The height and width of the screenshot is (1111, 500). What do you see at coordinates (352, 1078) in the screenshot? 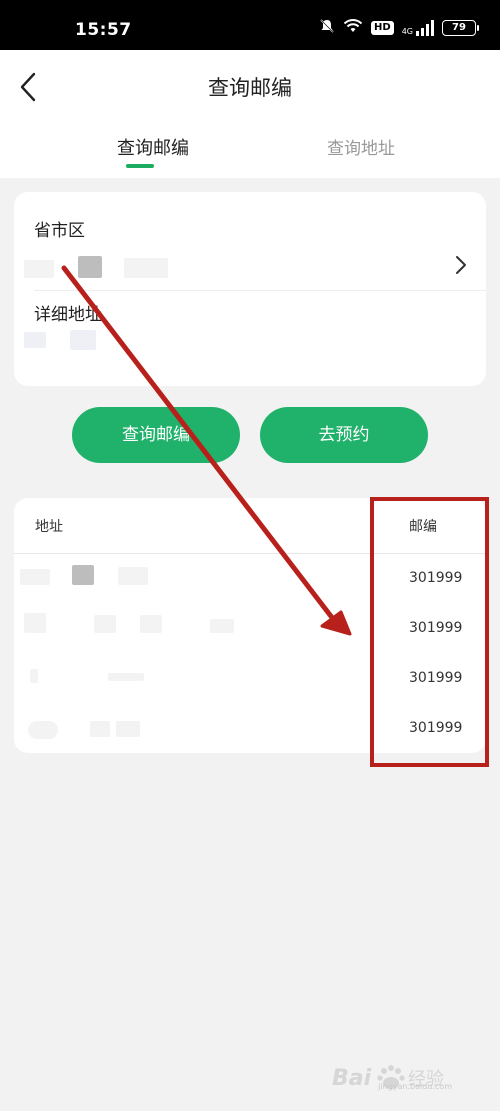
I see `svg-text: Bai` at bounding box center [352, 1078].